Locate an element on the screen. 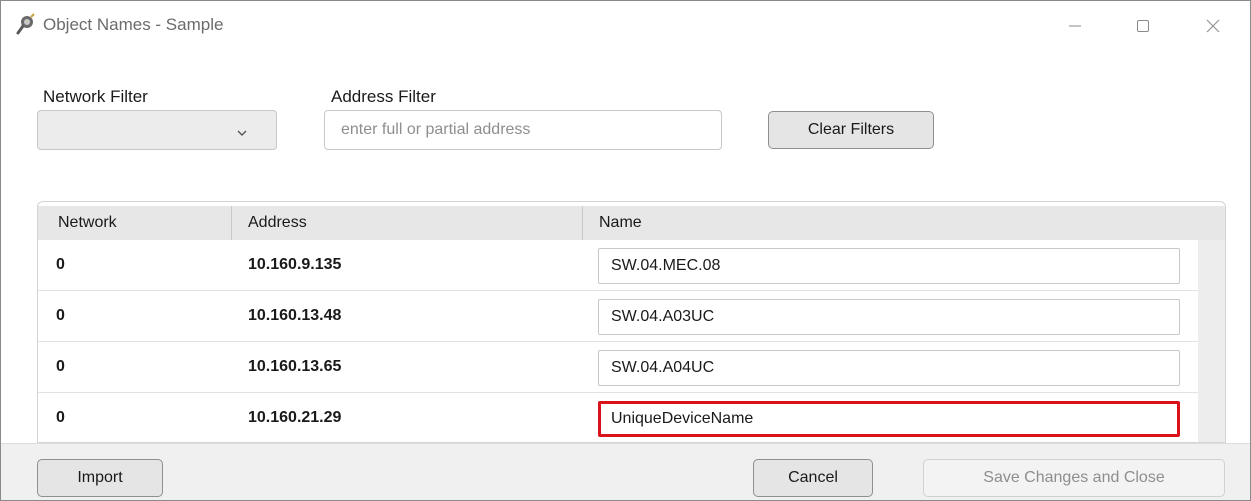 The width and height of the screenshot is (1251, 501). maximize-icon is located at coordinates (1143, 26).